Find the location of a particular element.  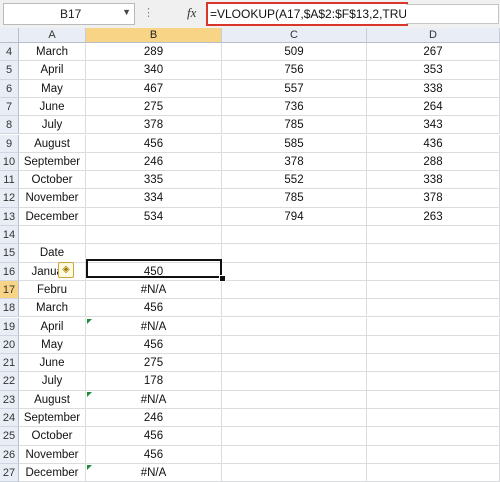

cell-c25 is located at coordinates (294, 436).